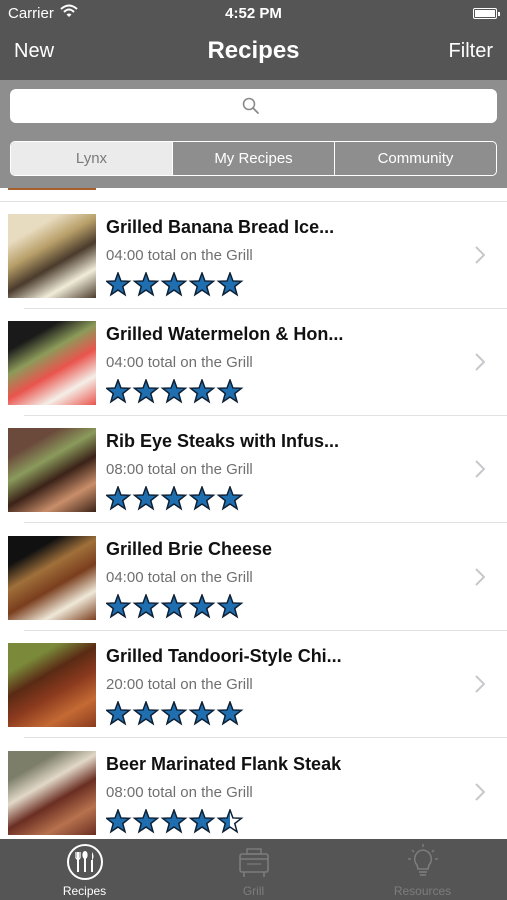 Image resolution: width=507 pixels, height=900 pixels. I want to click on page-title: Recipes, so click(253, 50).